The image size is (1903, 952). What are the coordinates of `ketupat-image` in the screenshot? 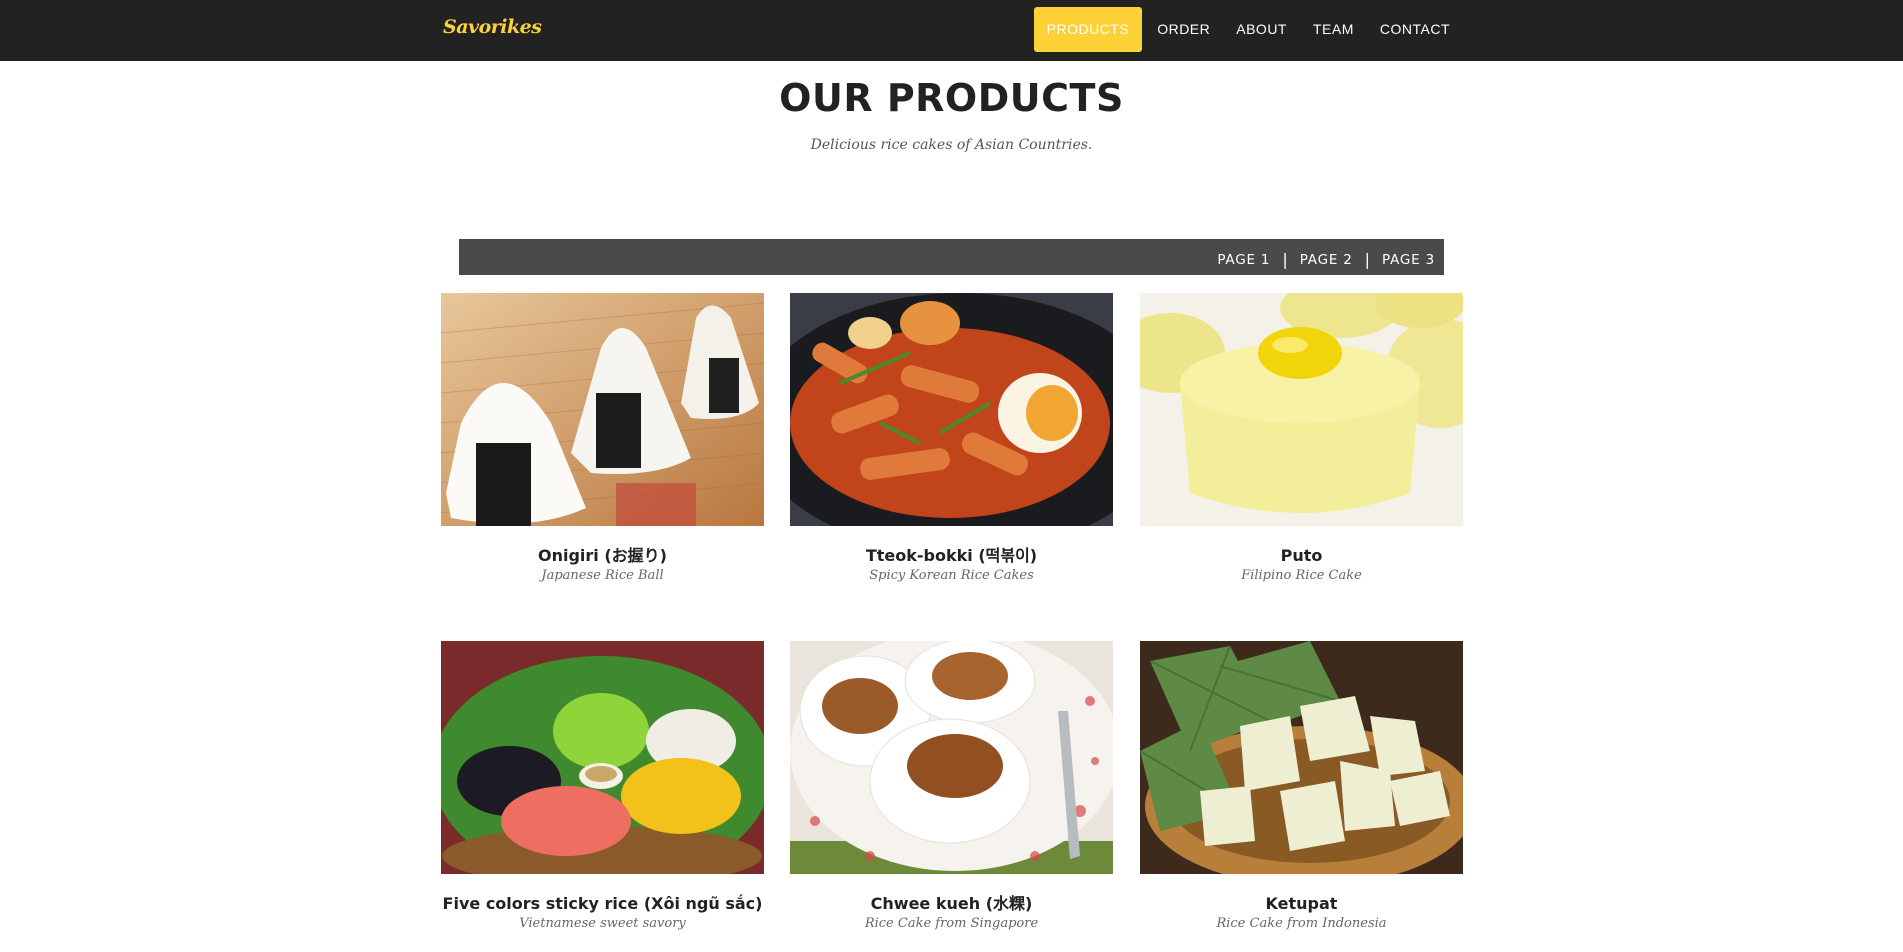 It's located at (1301, 757).